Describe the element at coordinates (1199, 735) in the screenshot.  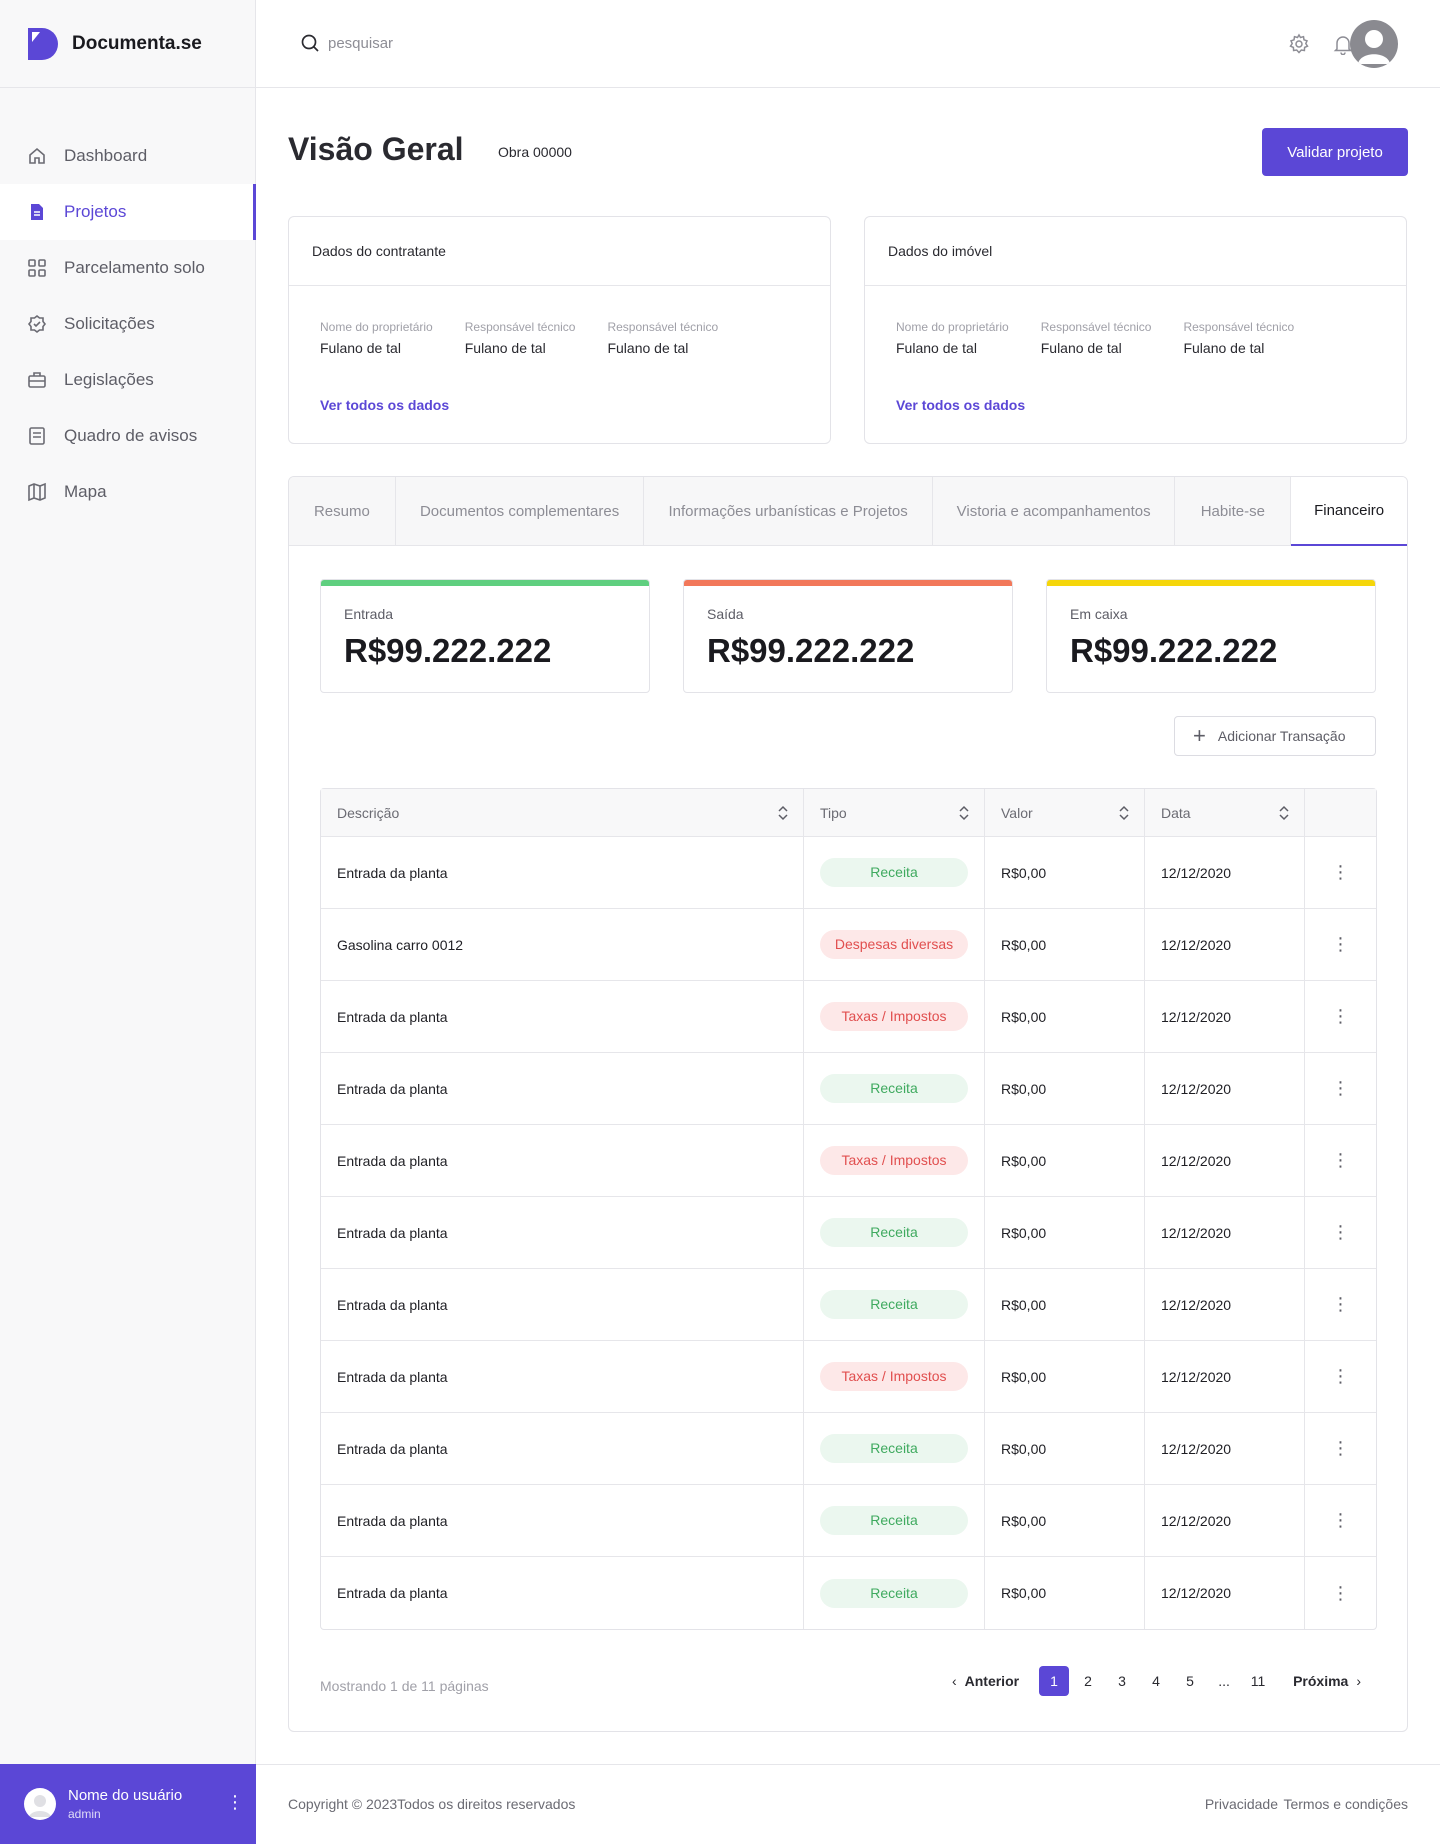
I see `plus-icon: +` at that location.